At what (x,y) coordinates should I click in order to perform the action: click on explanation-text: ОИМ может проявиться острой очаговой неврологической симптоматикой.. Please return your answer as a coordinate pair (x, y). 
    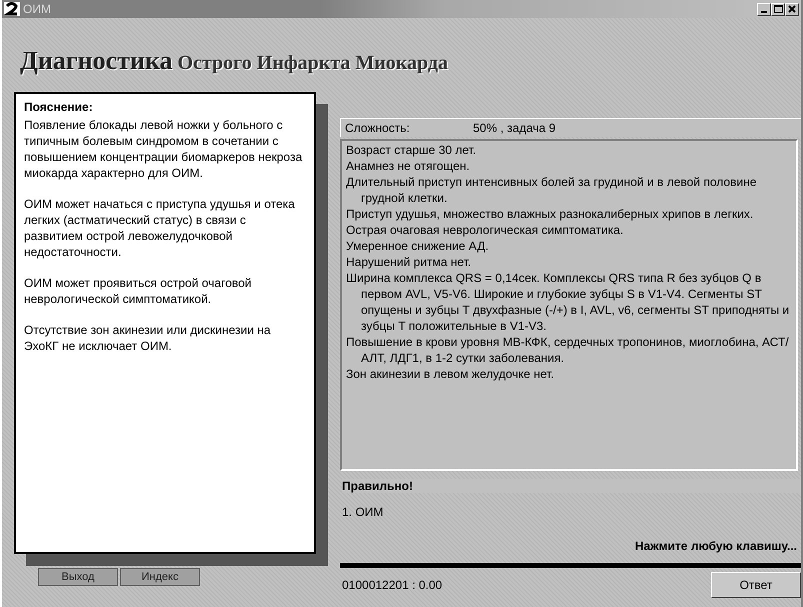
    Looking at the image, I should click on (138, 291).